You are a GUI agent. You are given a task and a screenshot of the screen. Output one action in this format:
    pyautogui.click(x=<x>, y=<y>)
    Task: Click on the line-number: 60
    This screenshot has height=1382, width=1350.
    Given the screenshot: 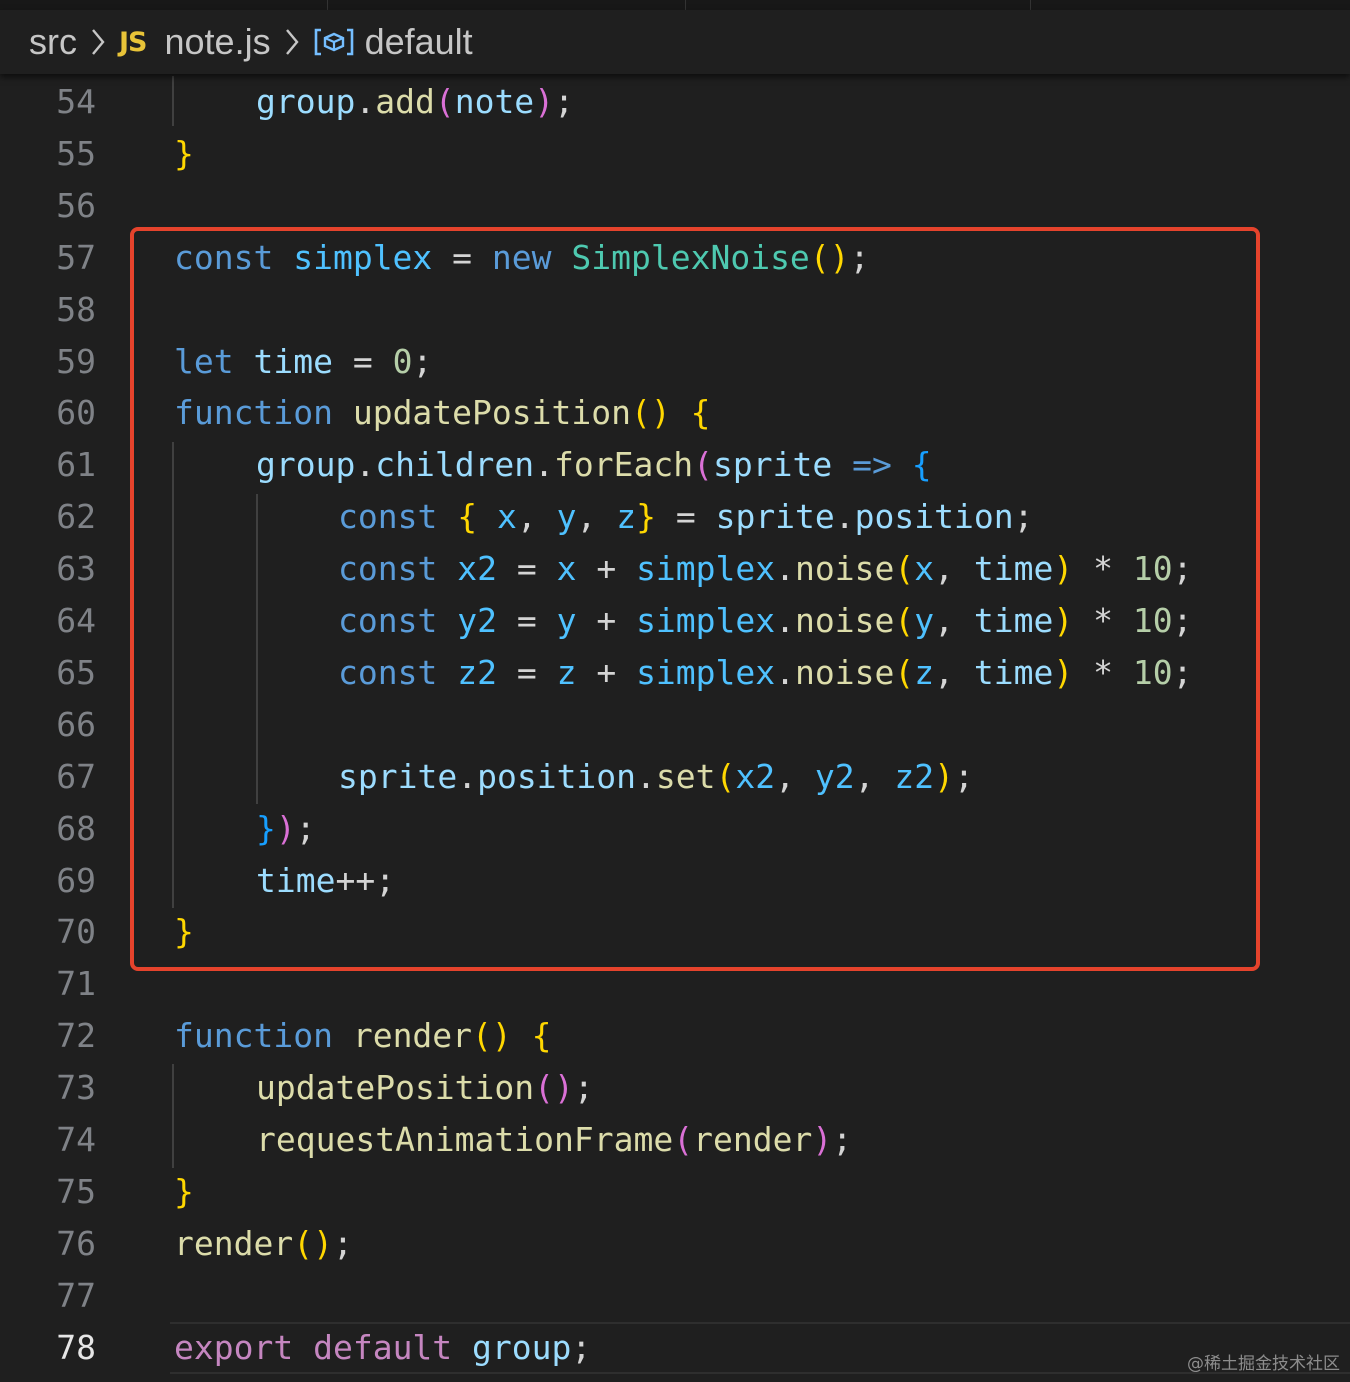 What is the action you would take?
    pyautogui.click(x=76, y=412)
    